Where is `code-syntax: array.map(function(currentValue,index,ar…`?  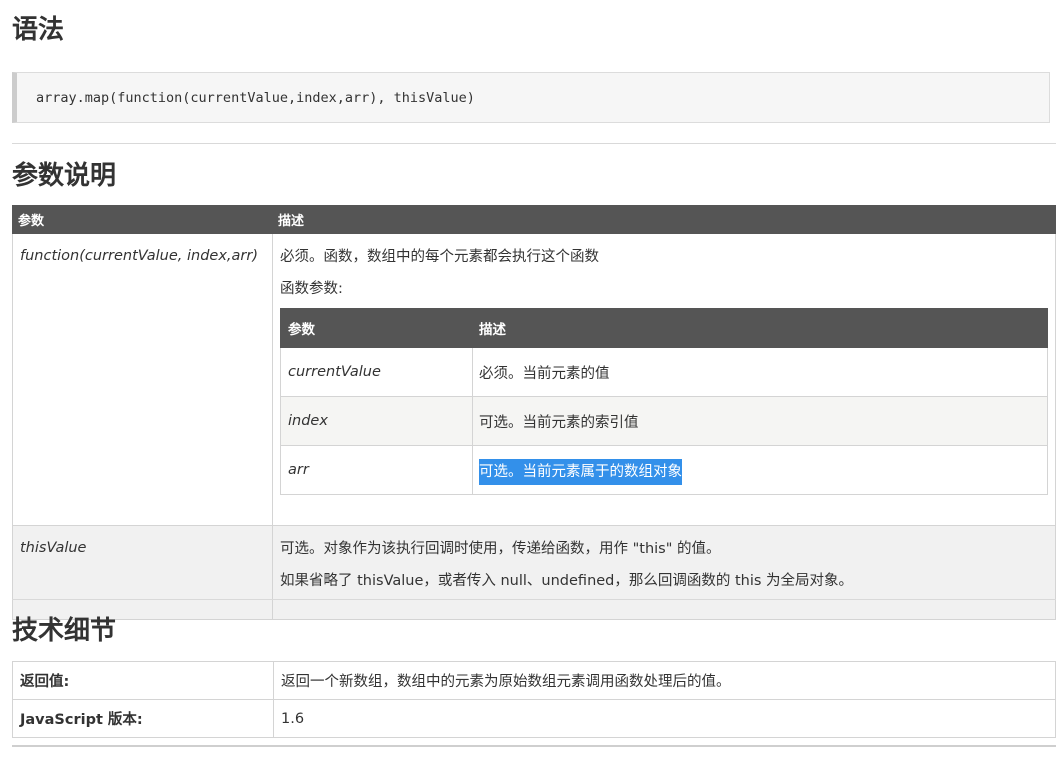
code-syntax: array.map(function(currentValue,index,ar… is located at coordinates (255, 97).